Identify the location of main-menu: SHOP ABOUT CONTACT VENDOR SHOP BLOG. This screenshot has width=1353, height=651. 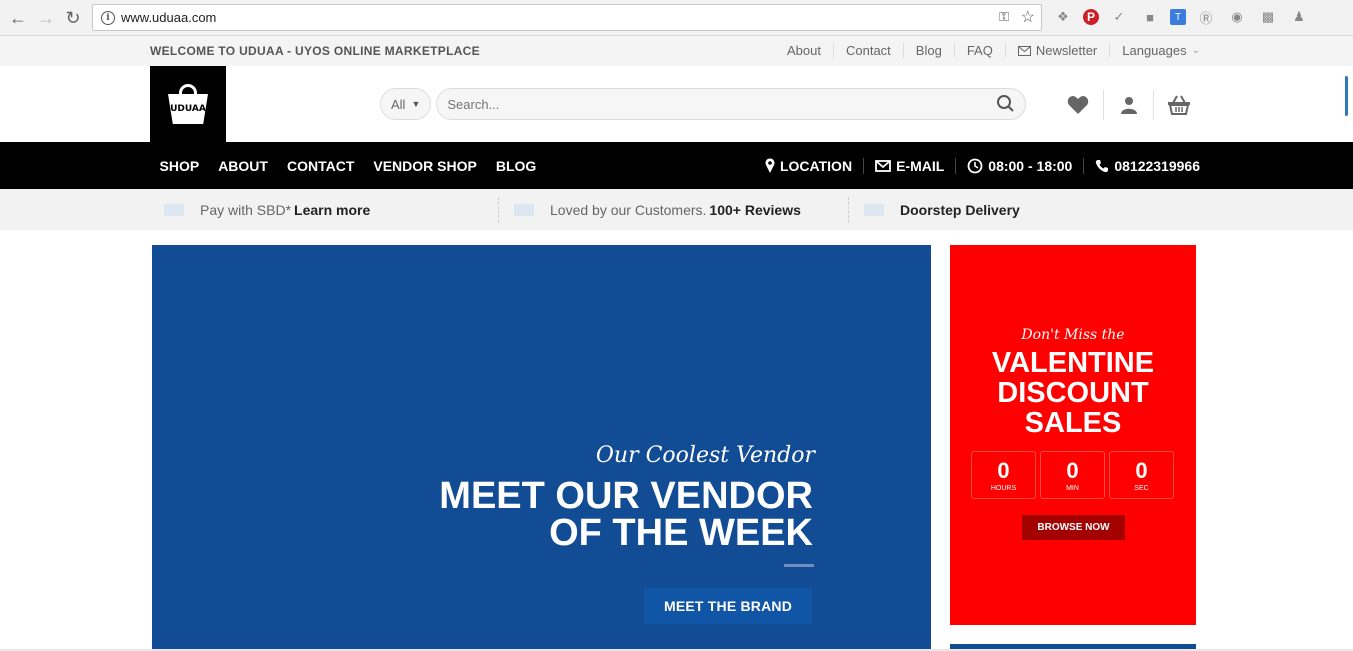
(348, 165).